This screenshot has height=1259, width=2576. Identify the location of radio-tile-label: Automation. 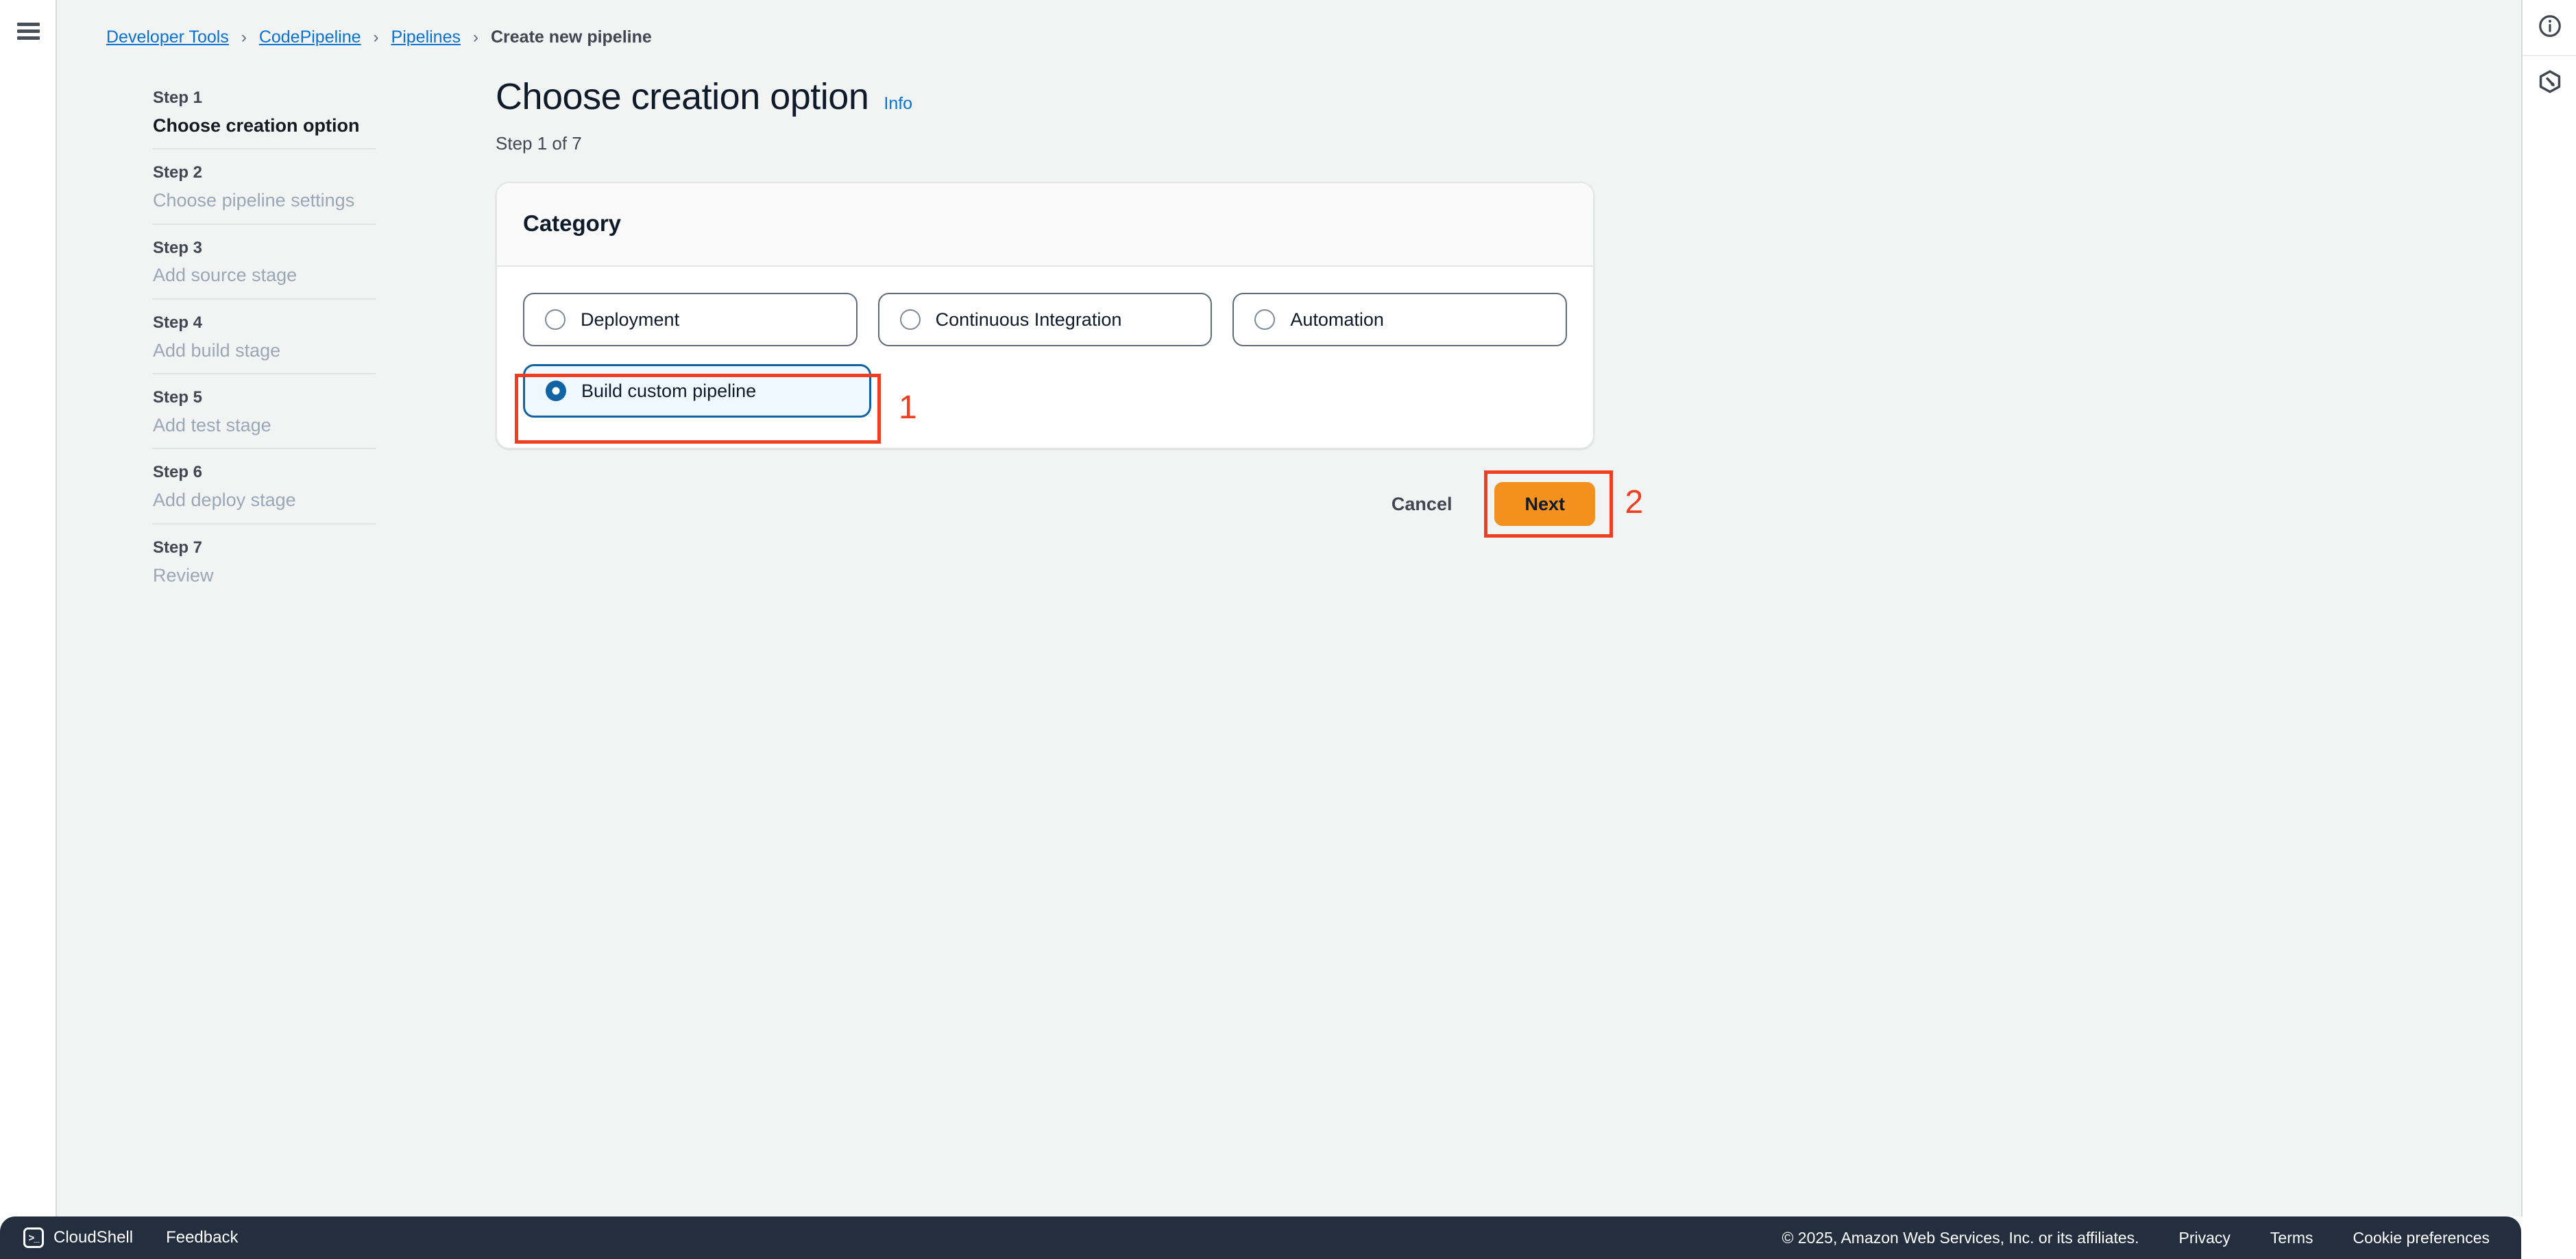
(1337, 319).